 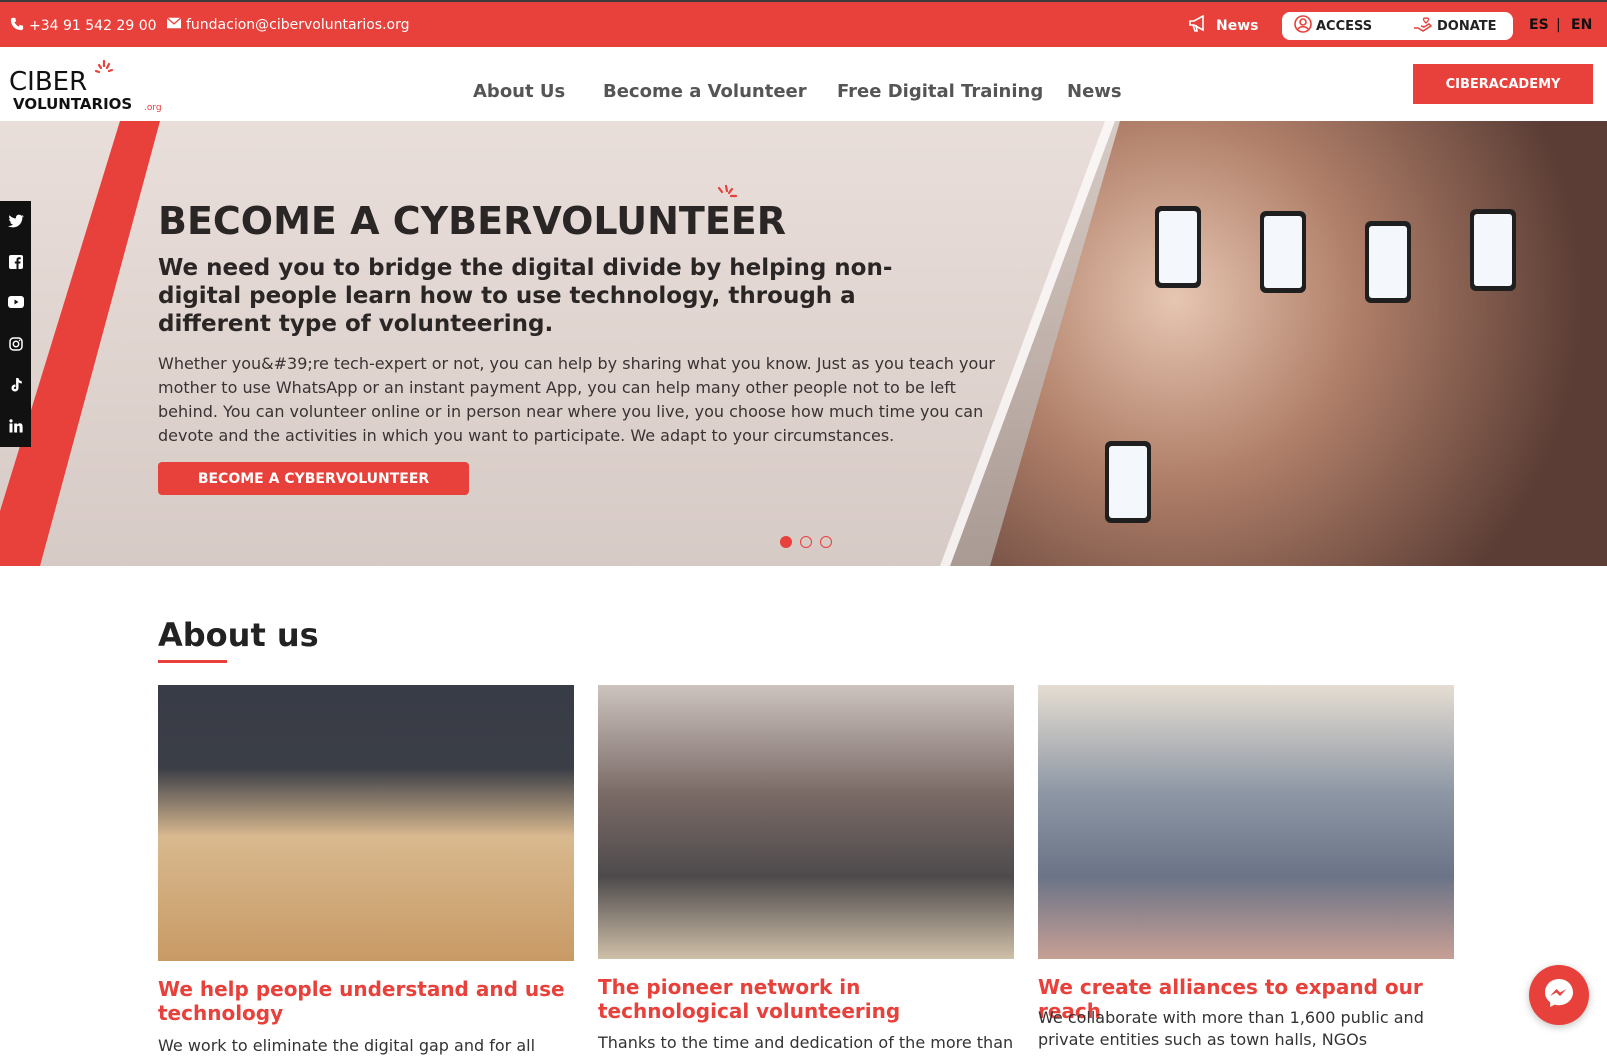 I want to click on access-label: ACCESS, so click(x=1344, y=26).